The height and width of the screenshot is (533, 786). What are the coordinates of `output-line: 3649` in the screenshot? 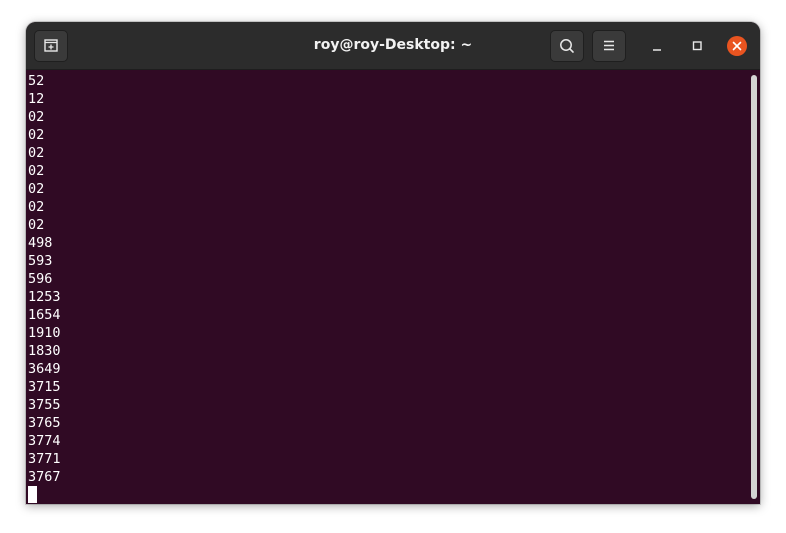 It's located at (44, 369).